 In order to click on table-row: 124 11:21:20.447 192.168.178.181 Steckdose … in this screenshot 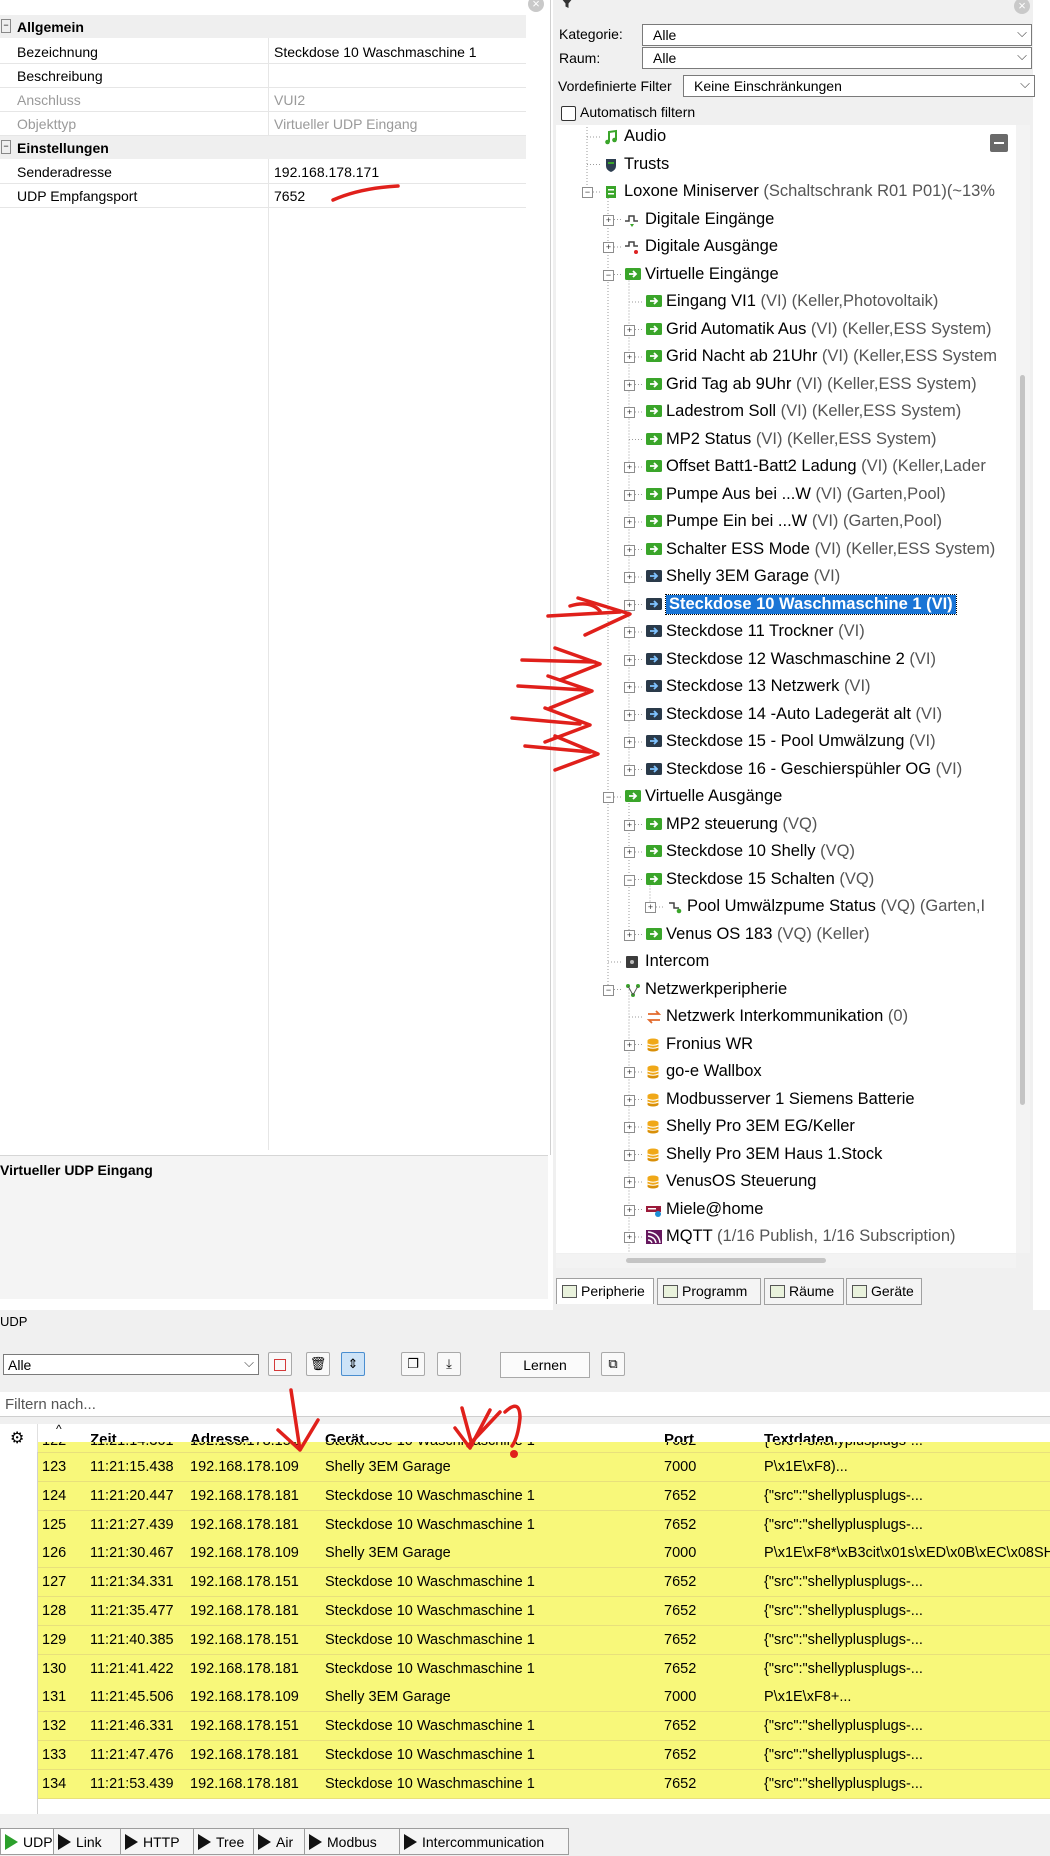, I will do `click(544, 1496)`.